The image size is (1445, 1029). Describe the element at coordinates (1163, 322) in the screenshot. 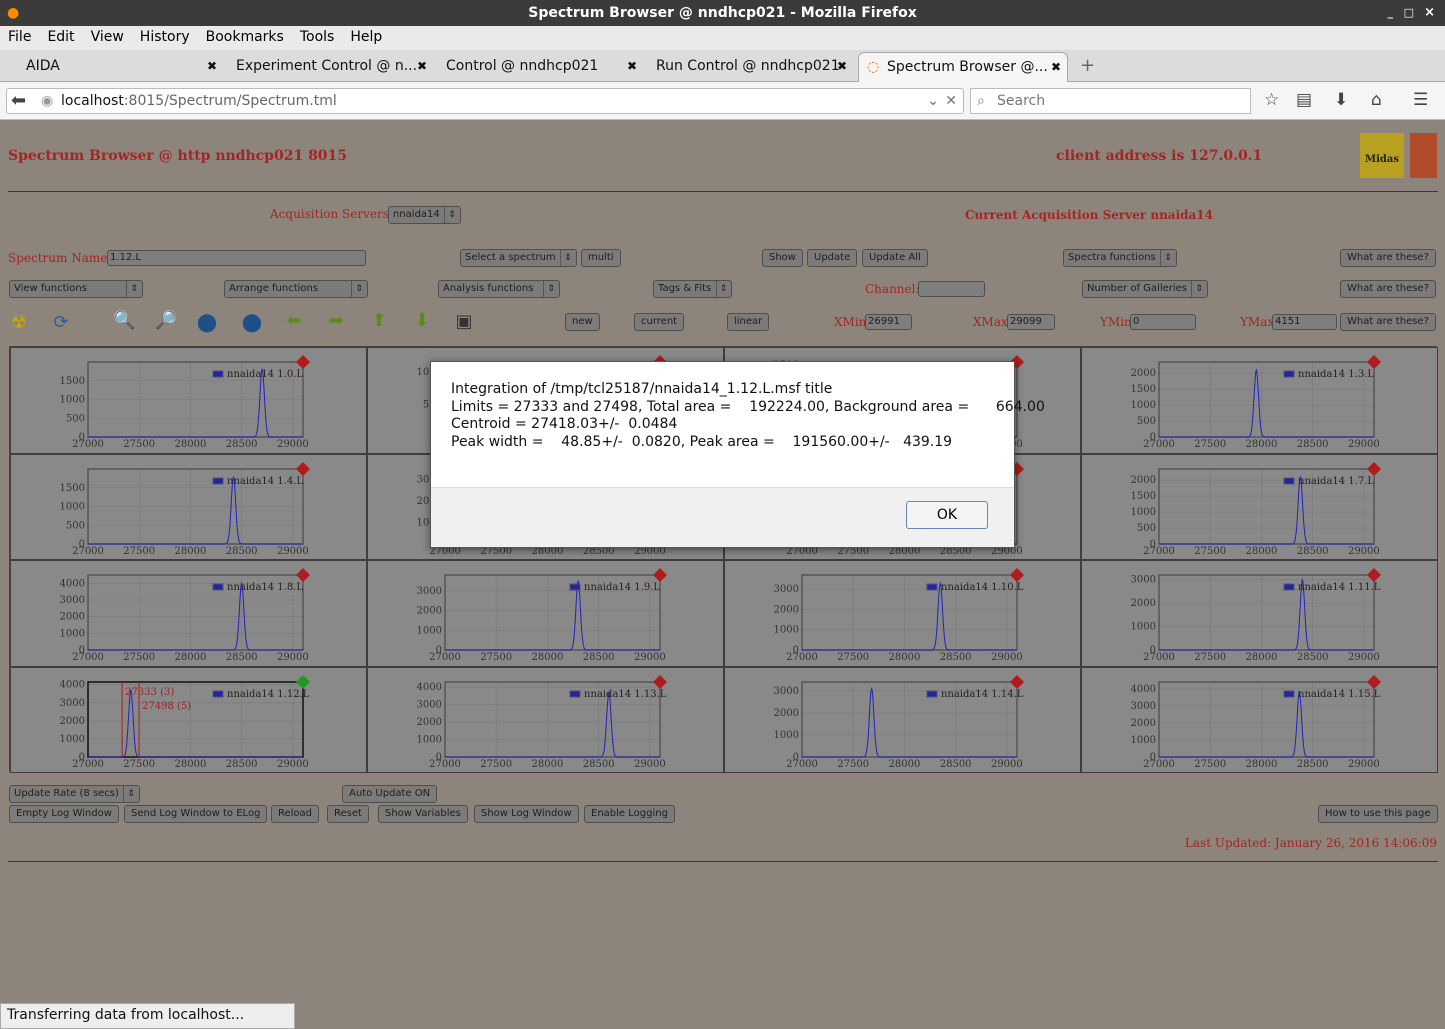

I see `ymin-input: 0` at that location.